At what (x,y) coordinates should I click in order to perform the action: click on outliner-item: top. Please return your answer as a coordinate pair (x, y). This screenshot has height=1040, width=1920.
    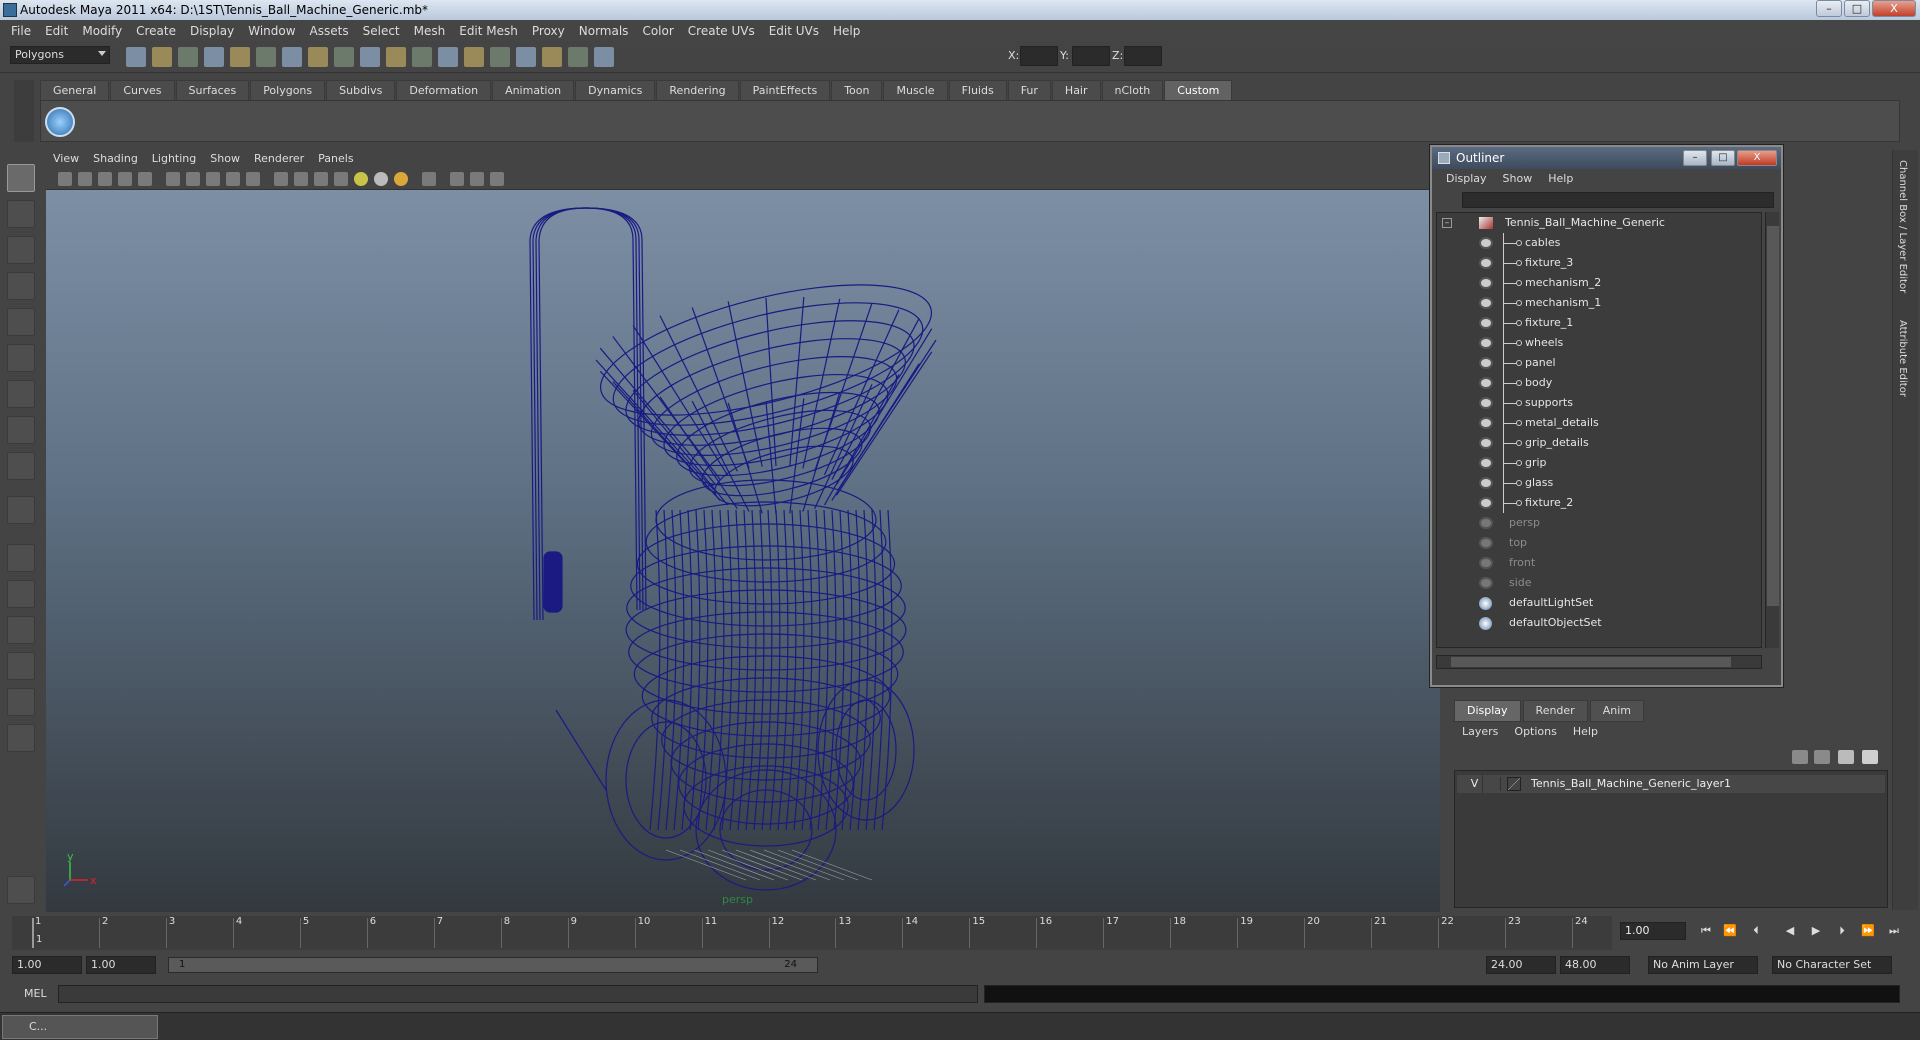
    Looking at the image, I should click on (1597, 543).